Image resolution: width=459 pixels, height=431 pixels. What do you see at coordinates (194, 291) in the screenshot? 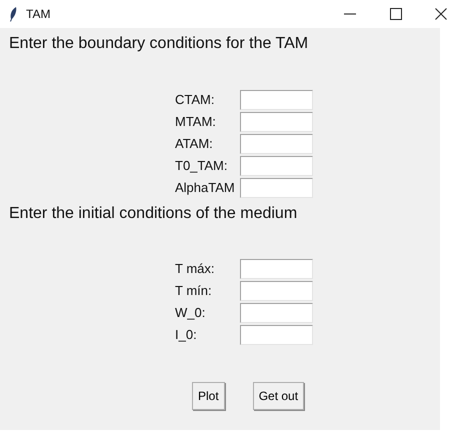
I see `field-label: T mín:` at bounding box center [194, 291].